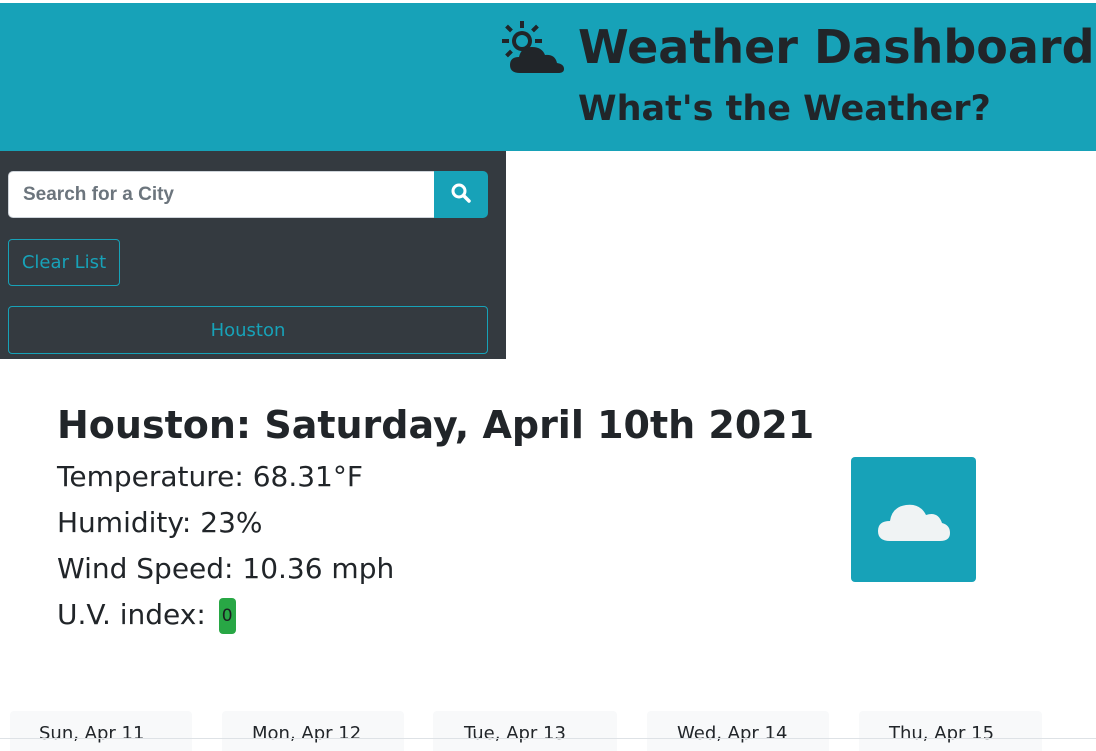  Describe the element at coordinates (784, 109) in the screenshot. I see `page-subtitle: What's the Weather?` at that location.